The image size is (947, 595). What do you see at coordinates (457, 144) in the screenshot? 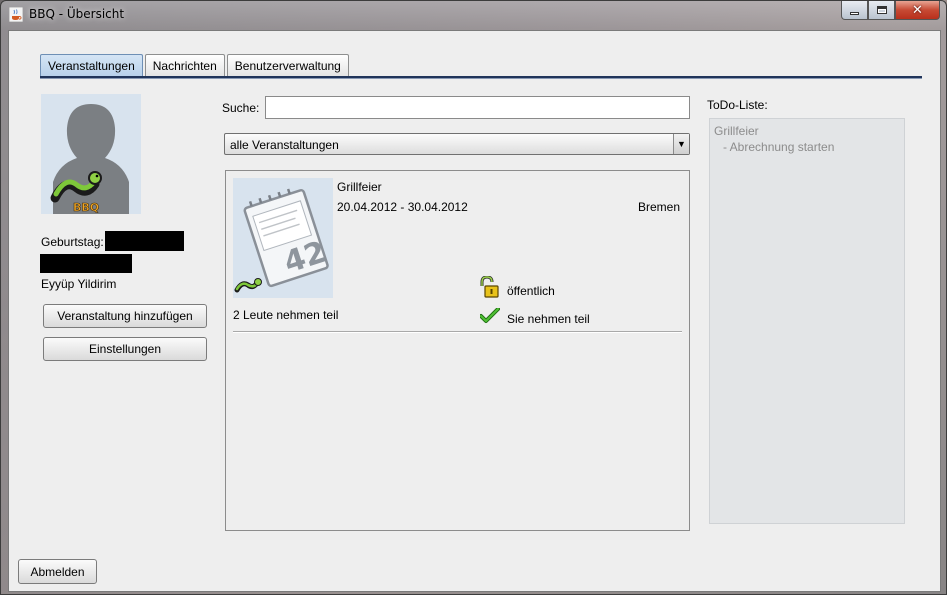
I see `event-filter-select: alle Veranstaltungen ▼` at bounding box center [457, 144].